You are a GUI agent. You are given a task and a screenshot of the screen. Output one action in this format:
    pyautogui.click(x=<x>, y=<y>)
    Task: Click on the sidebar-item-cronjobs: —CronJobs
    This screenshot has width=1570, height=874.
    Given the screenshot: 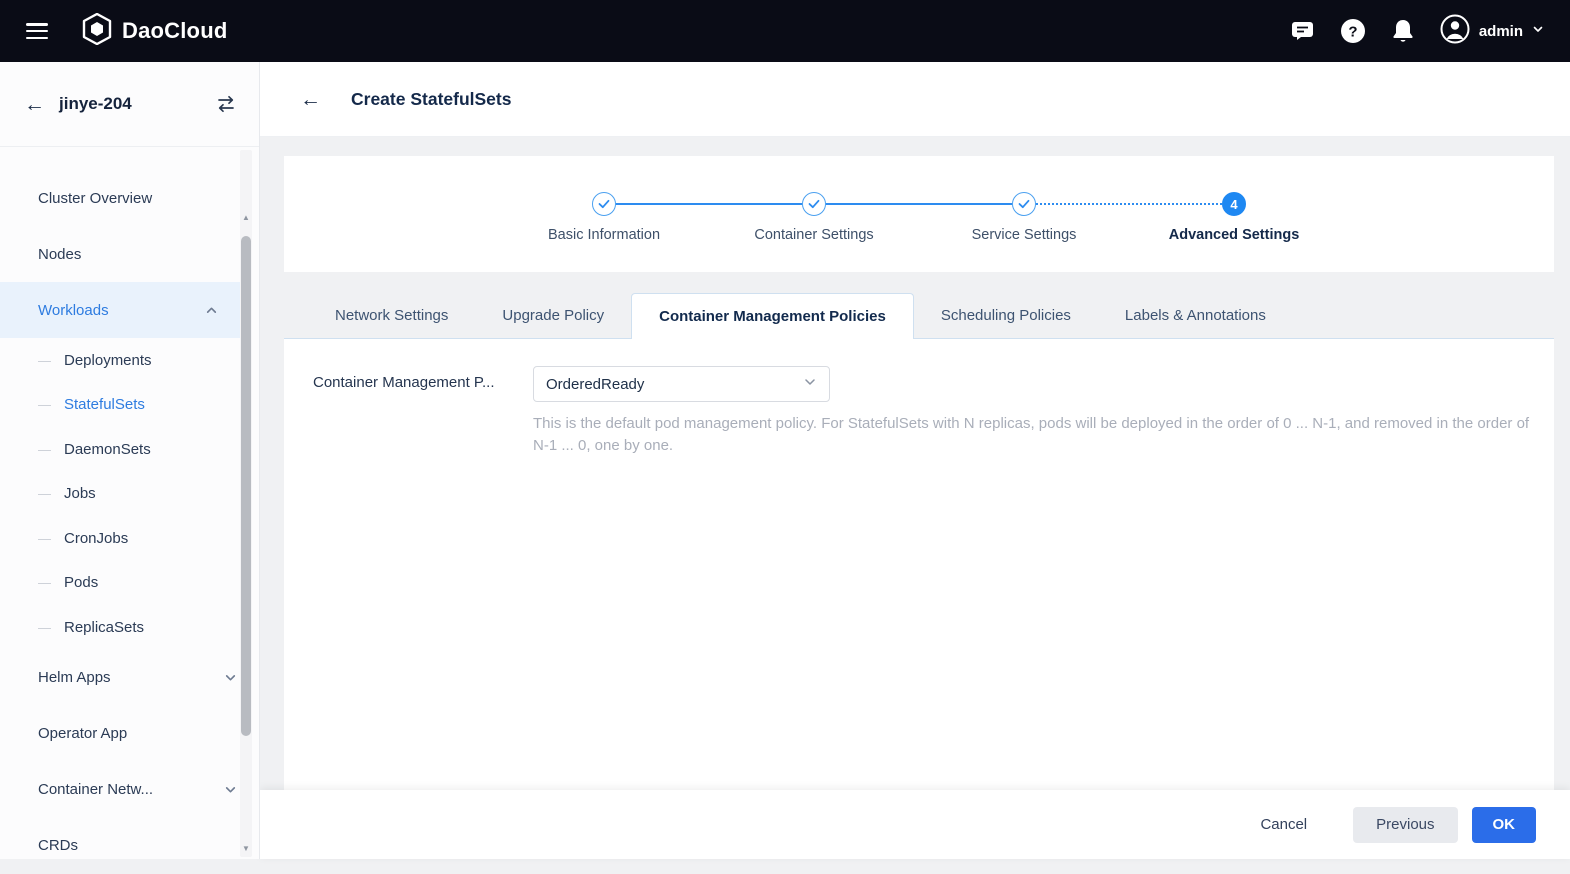 What is the action you would take?
    pyautogui.click(x=129, y=538)
    